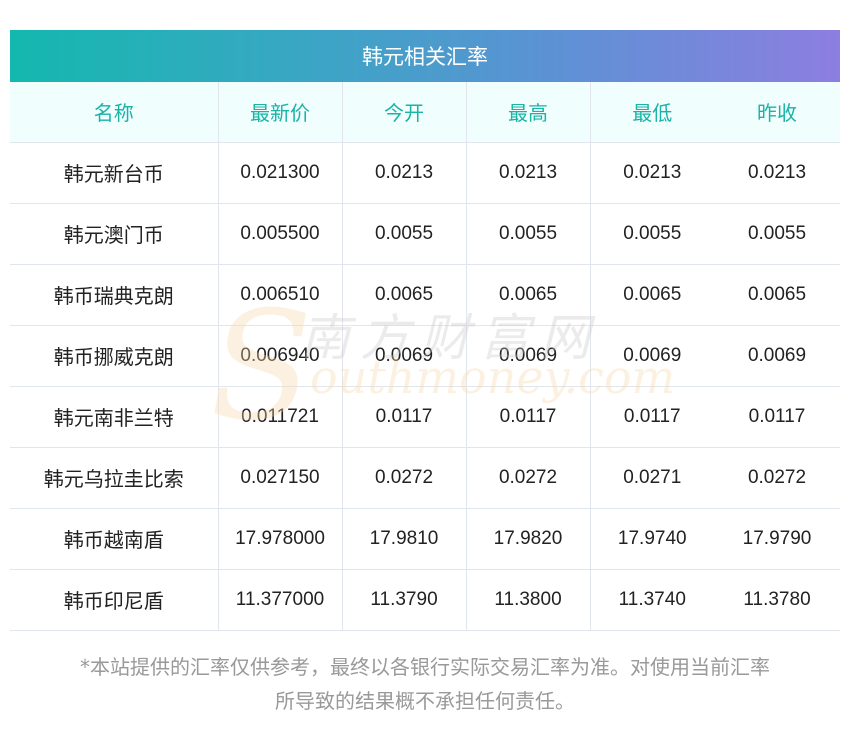  I want to click on cell-open: 0.0069, so click(403, 356).